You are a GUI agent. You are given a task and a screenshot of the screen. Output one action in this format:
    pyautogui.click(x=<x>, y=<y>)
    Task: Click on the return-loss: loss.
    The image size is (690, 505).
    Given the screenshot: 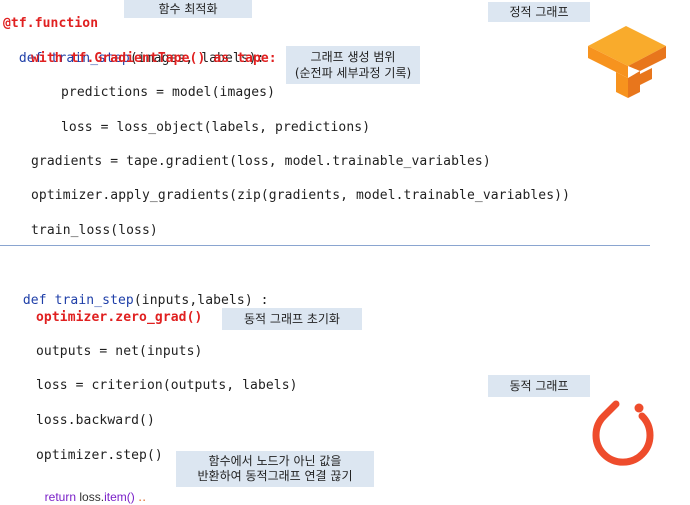 What is the action you would take?
    pyautogui.click(x=92, y=497)
    